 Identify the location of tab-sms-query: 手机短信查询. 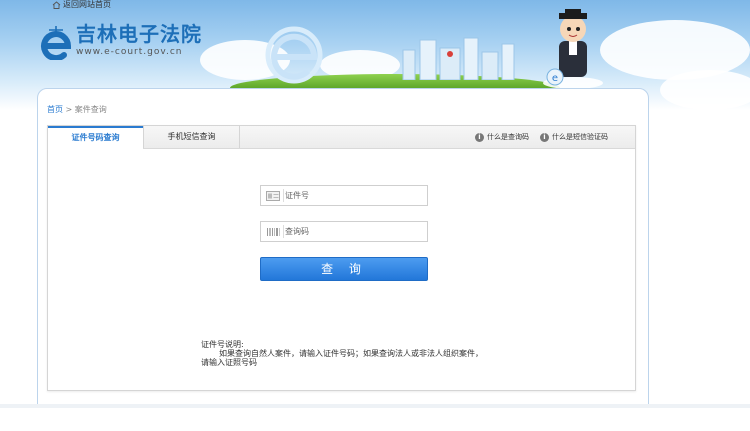
(191, 137).